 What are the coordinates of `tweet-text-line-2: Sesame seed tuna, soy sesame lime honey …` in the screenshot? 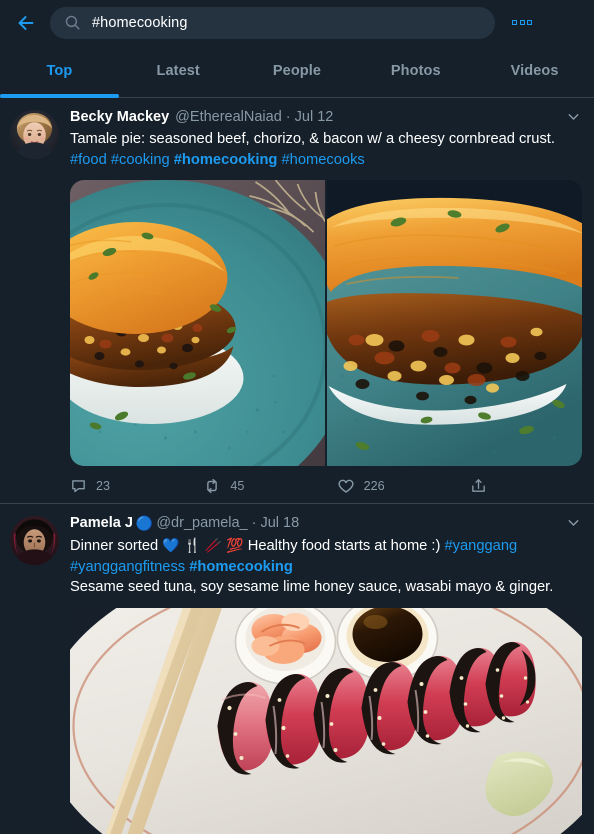 It's located at (312, 587).